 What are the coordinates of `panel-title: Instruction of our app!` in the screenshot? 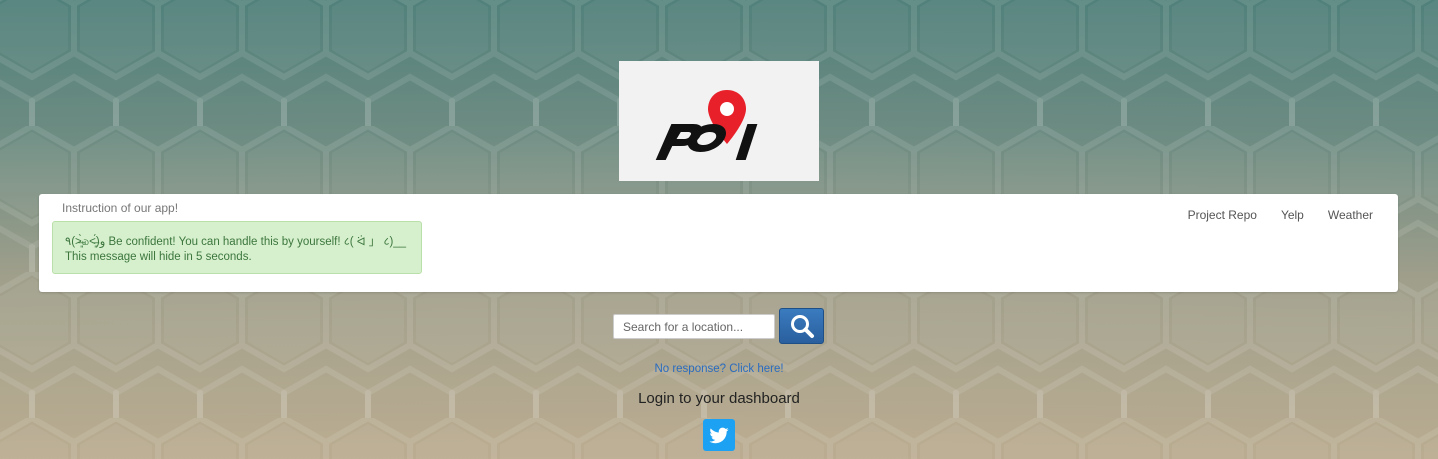 It's located at (120, 208).